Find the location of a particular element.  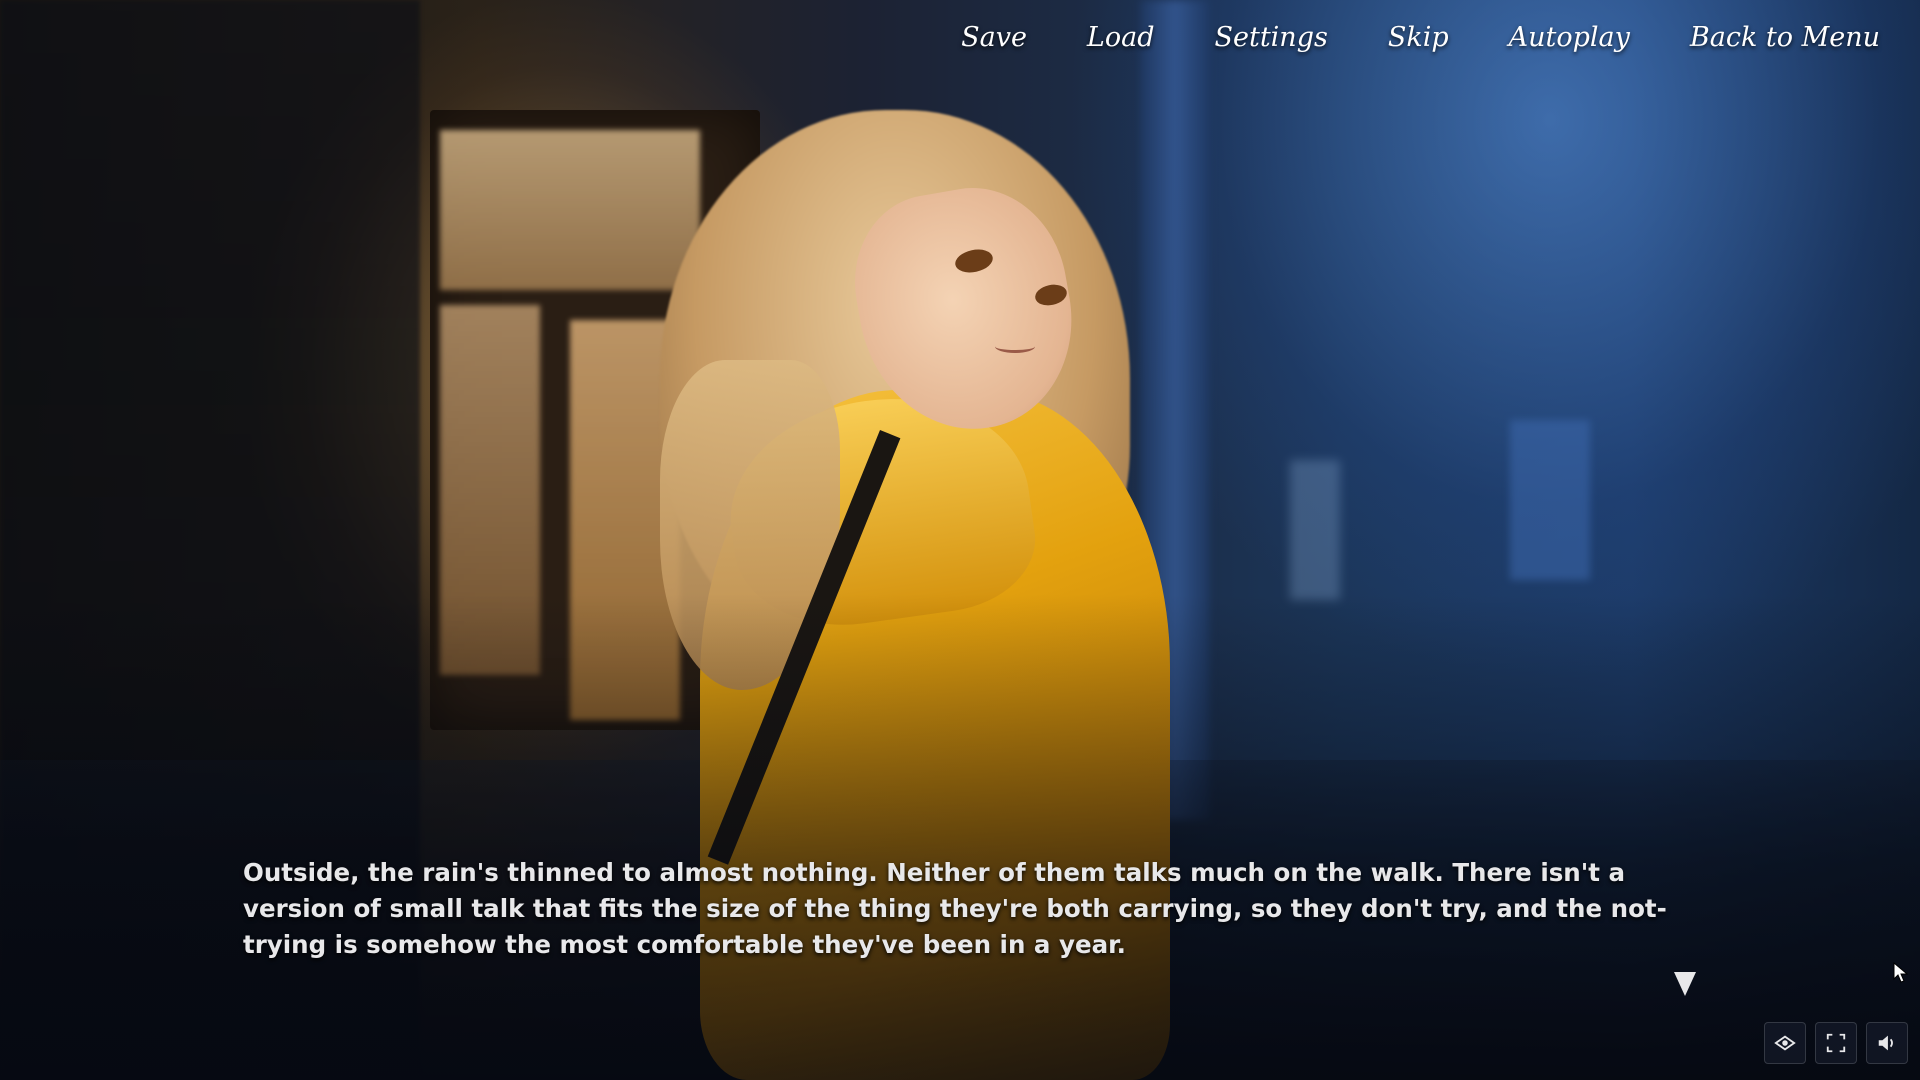

fullscreen-button is located at coordinates (1836, 1043).